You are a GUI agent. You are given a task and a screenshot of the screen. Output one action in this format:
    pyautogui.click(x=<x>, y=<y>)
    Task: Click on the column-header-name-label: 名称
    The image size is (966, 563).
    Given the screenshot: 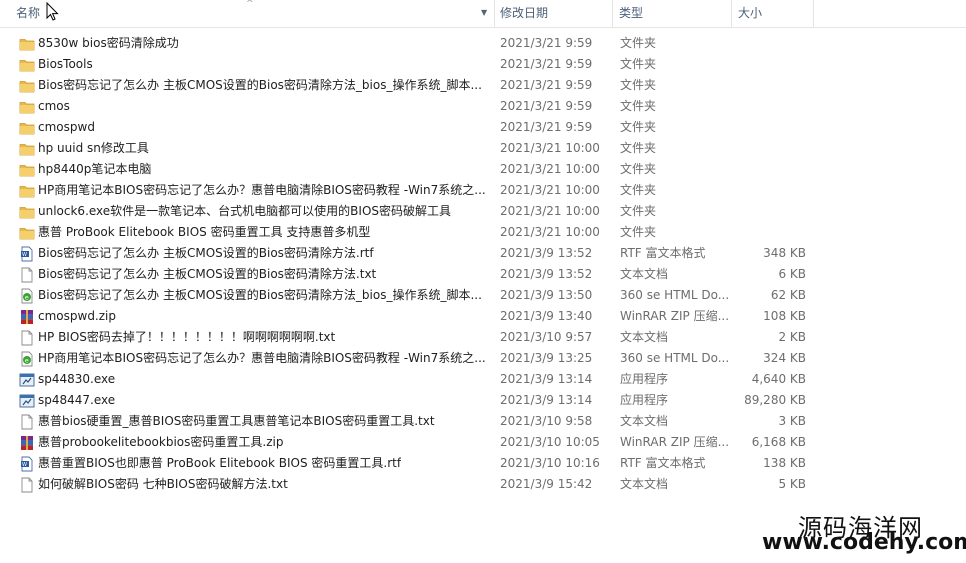 What is the action you would take?
    pyautogui.click(x=28, y=13)
    